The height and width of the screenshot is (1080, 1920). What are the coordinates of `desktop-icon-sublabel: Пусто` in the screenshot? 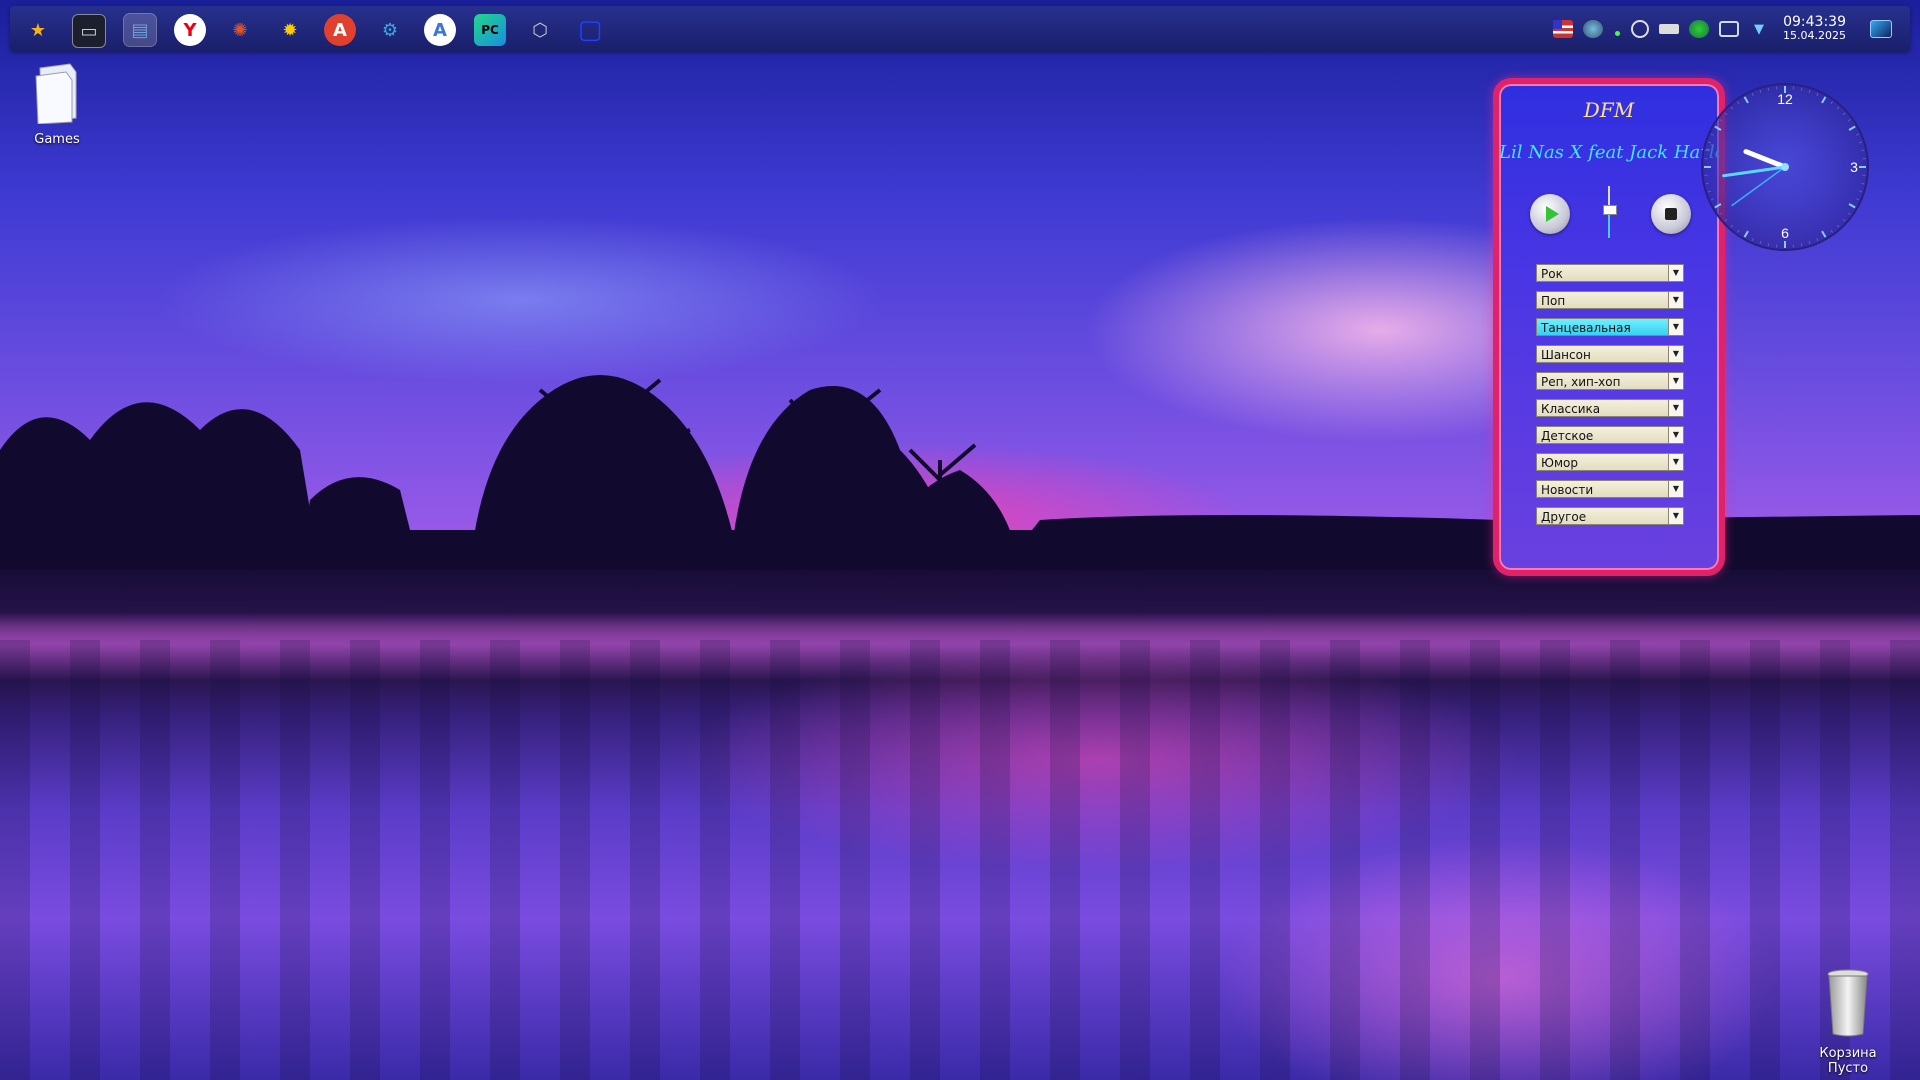 It's located at (1848, 1068).